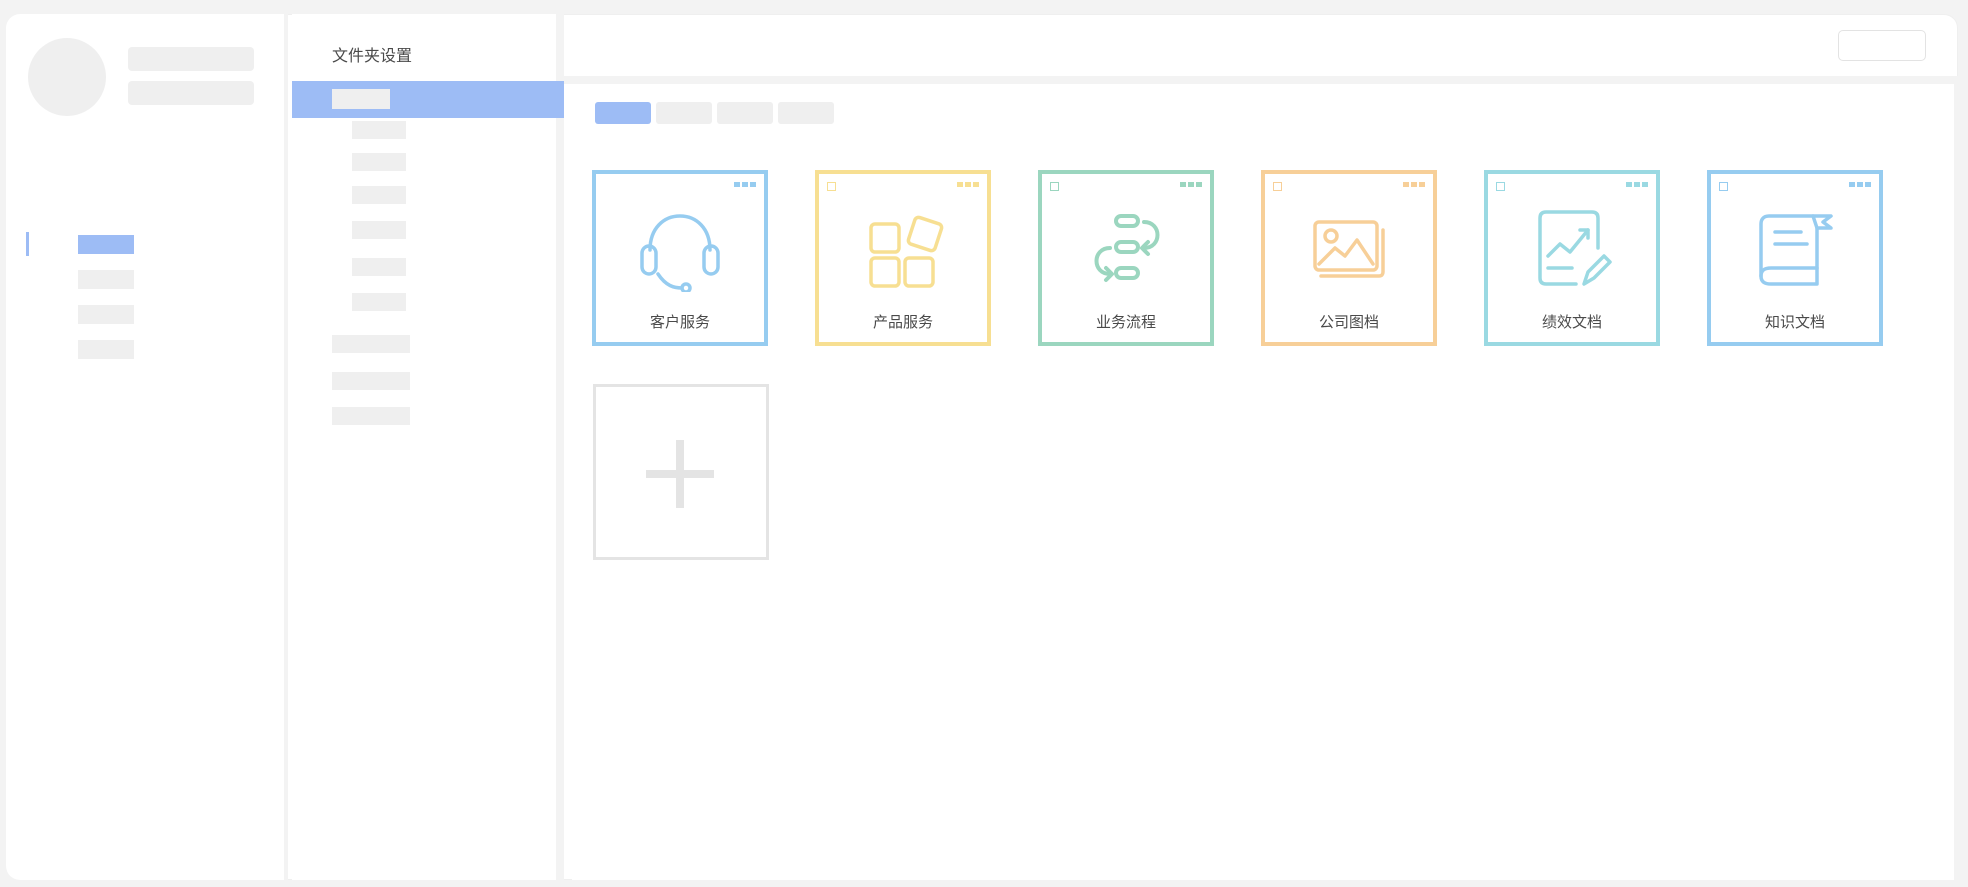 This screenshot has width=1968, height=887. I want to click on folder-card-company-images: 公司图档, so click(1349, 258).